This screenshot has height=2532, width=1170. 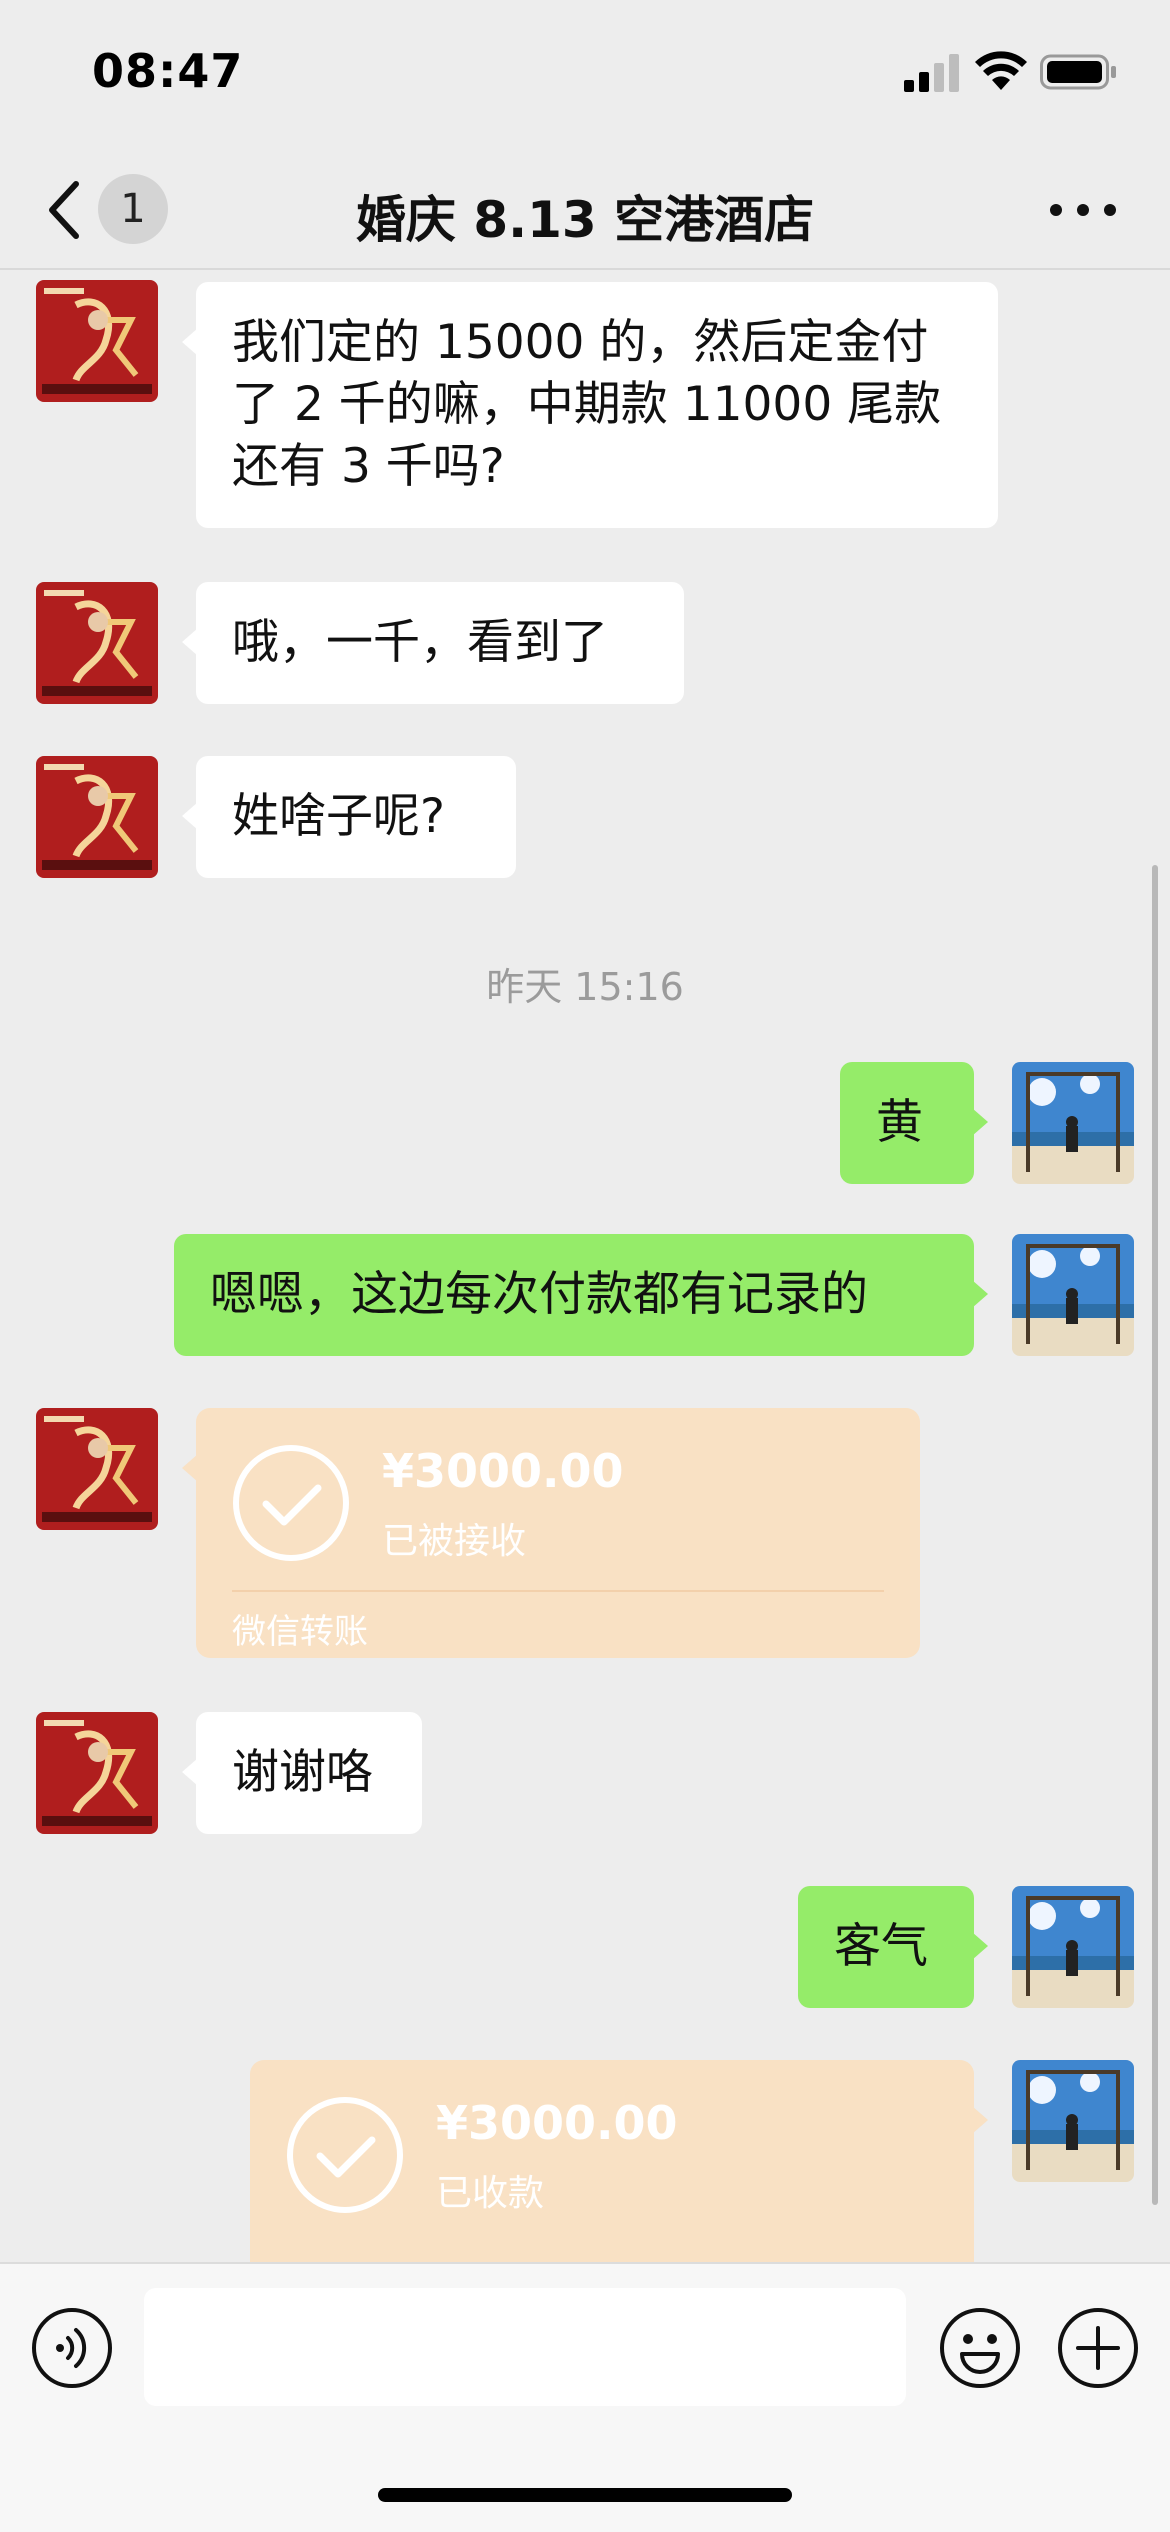 I want to click on message-text-line: 我们定的 15000 的，然后定金付, so click(x=580, y=342).